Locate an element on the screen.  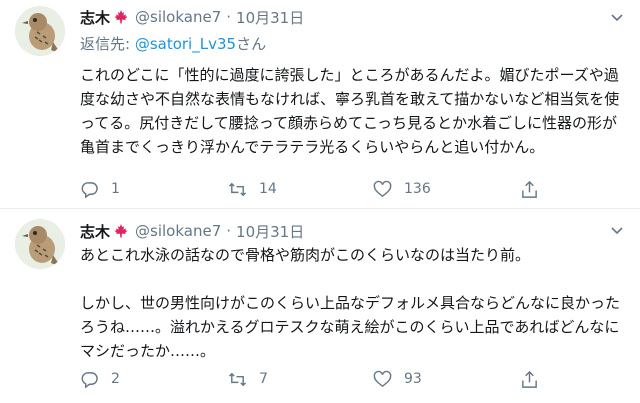
like-button: 93 is located at coordinates (397, 379).